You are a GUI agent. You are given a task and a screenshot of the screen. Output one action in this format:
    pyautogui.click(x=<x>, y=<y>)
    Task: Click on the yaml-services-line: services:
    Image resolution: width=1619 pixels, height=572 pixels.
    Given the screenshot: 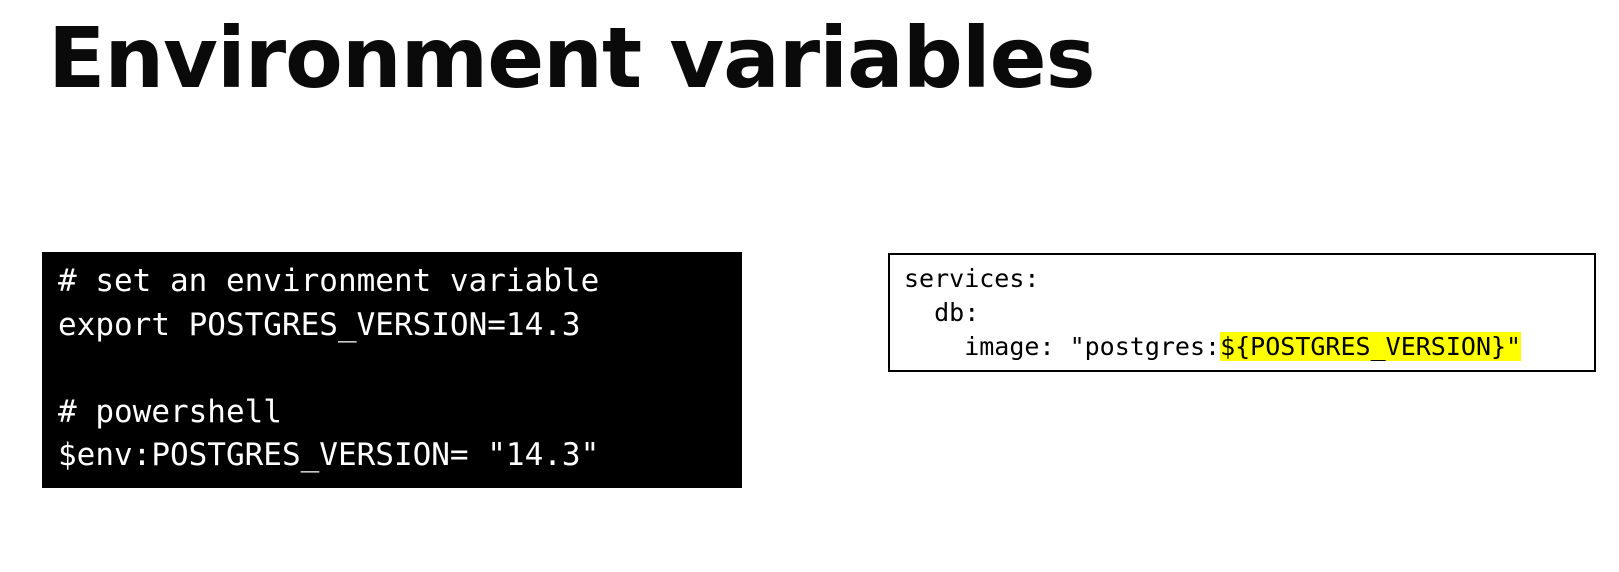 What is the action you would take?
    pyautogui.click(x=972, y=278)
    